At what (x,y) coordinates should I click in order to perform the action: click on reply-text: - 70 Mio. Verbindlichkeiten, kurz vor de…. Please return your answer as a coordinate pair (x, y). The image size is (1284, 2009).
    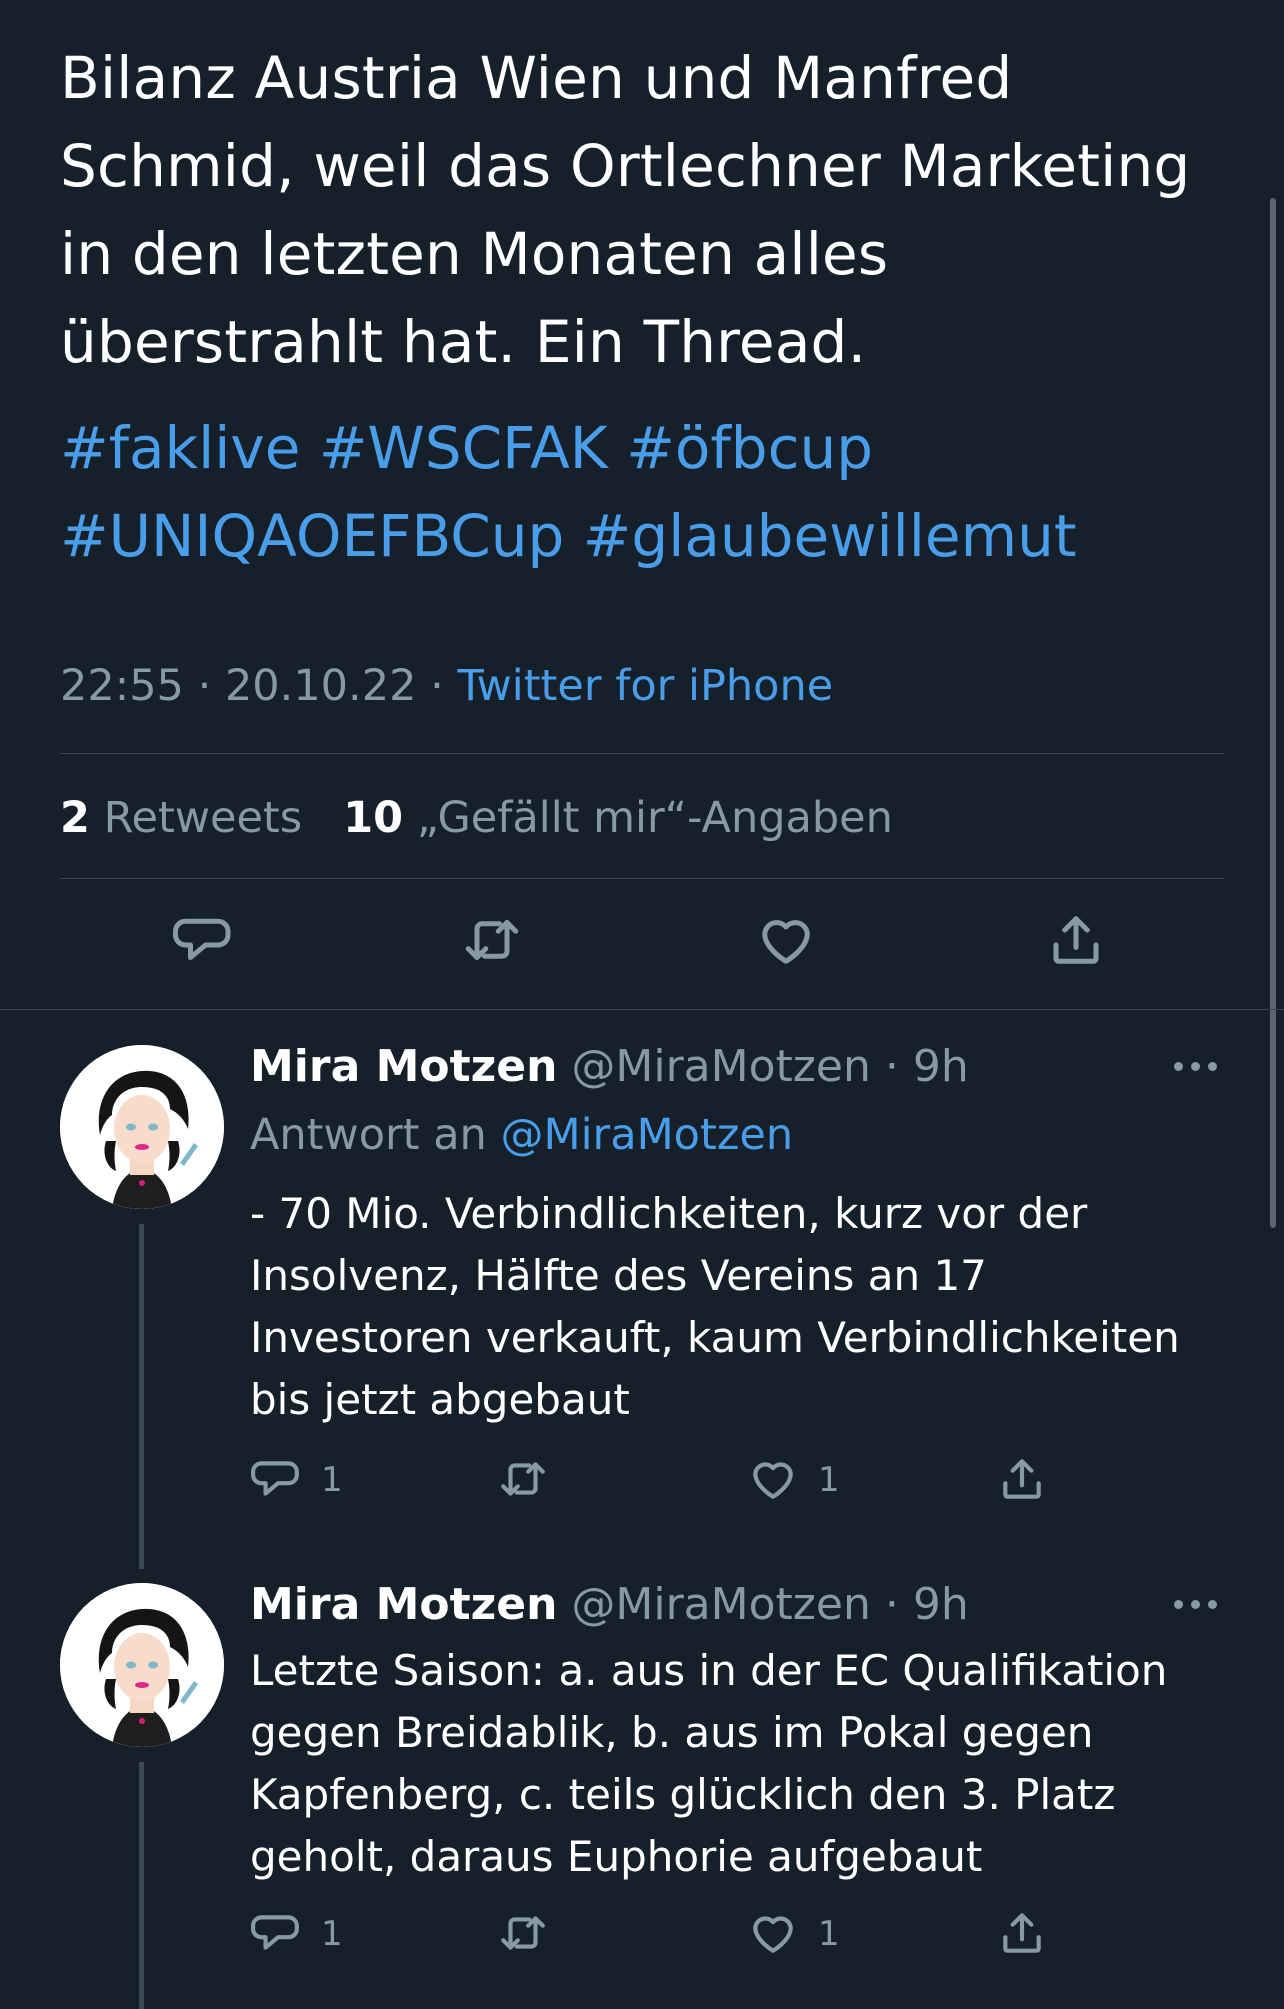
    Looking at the image, I should click on (745, 1307).